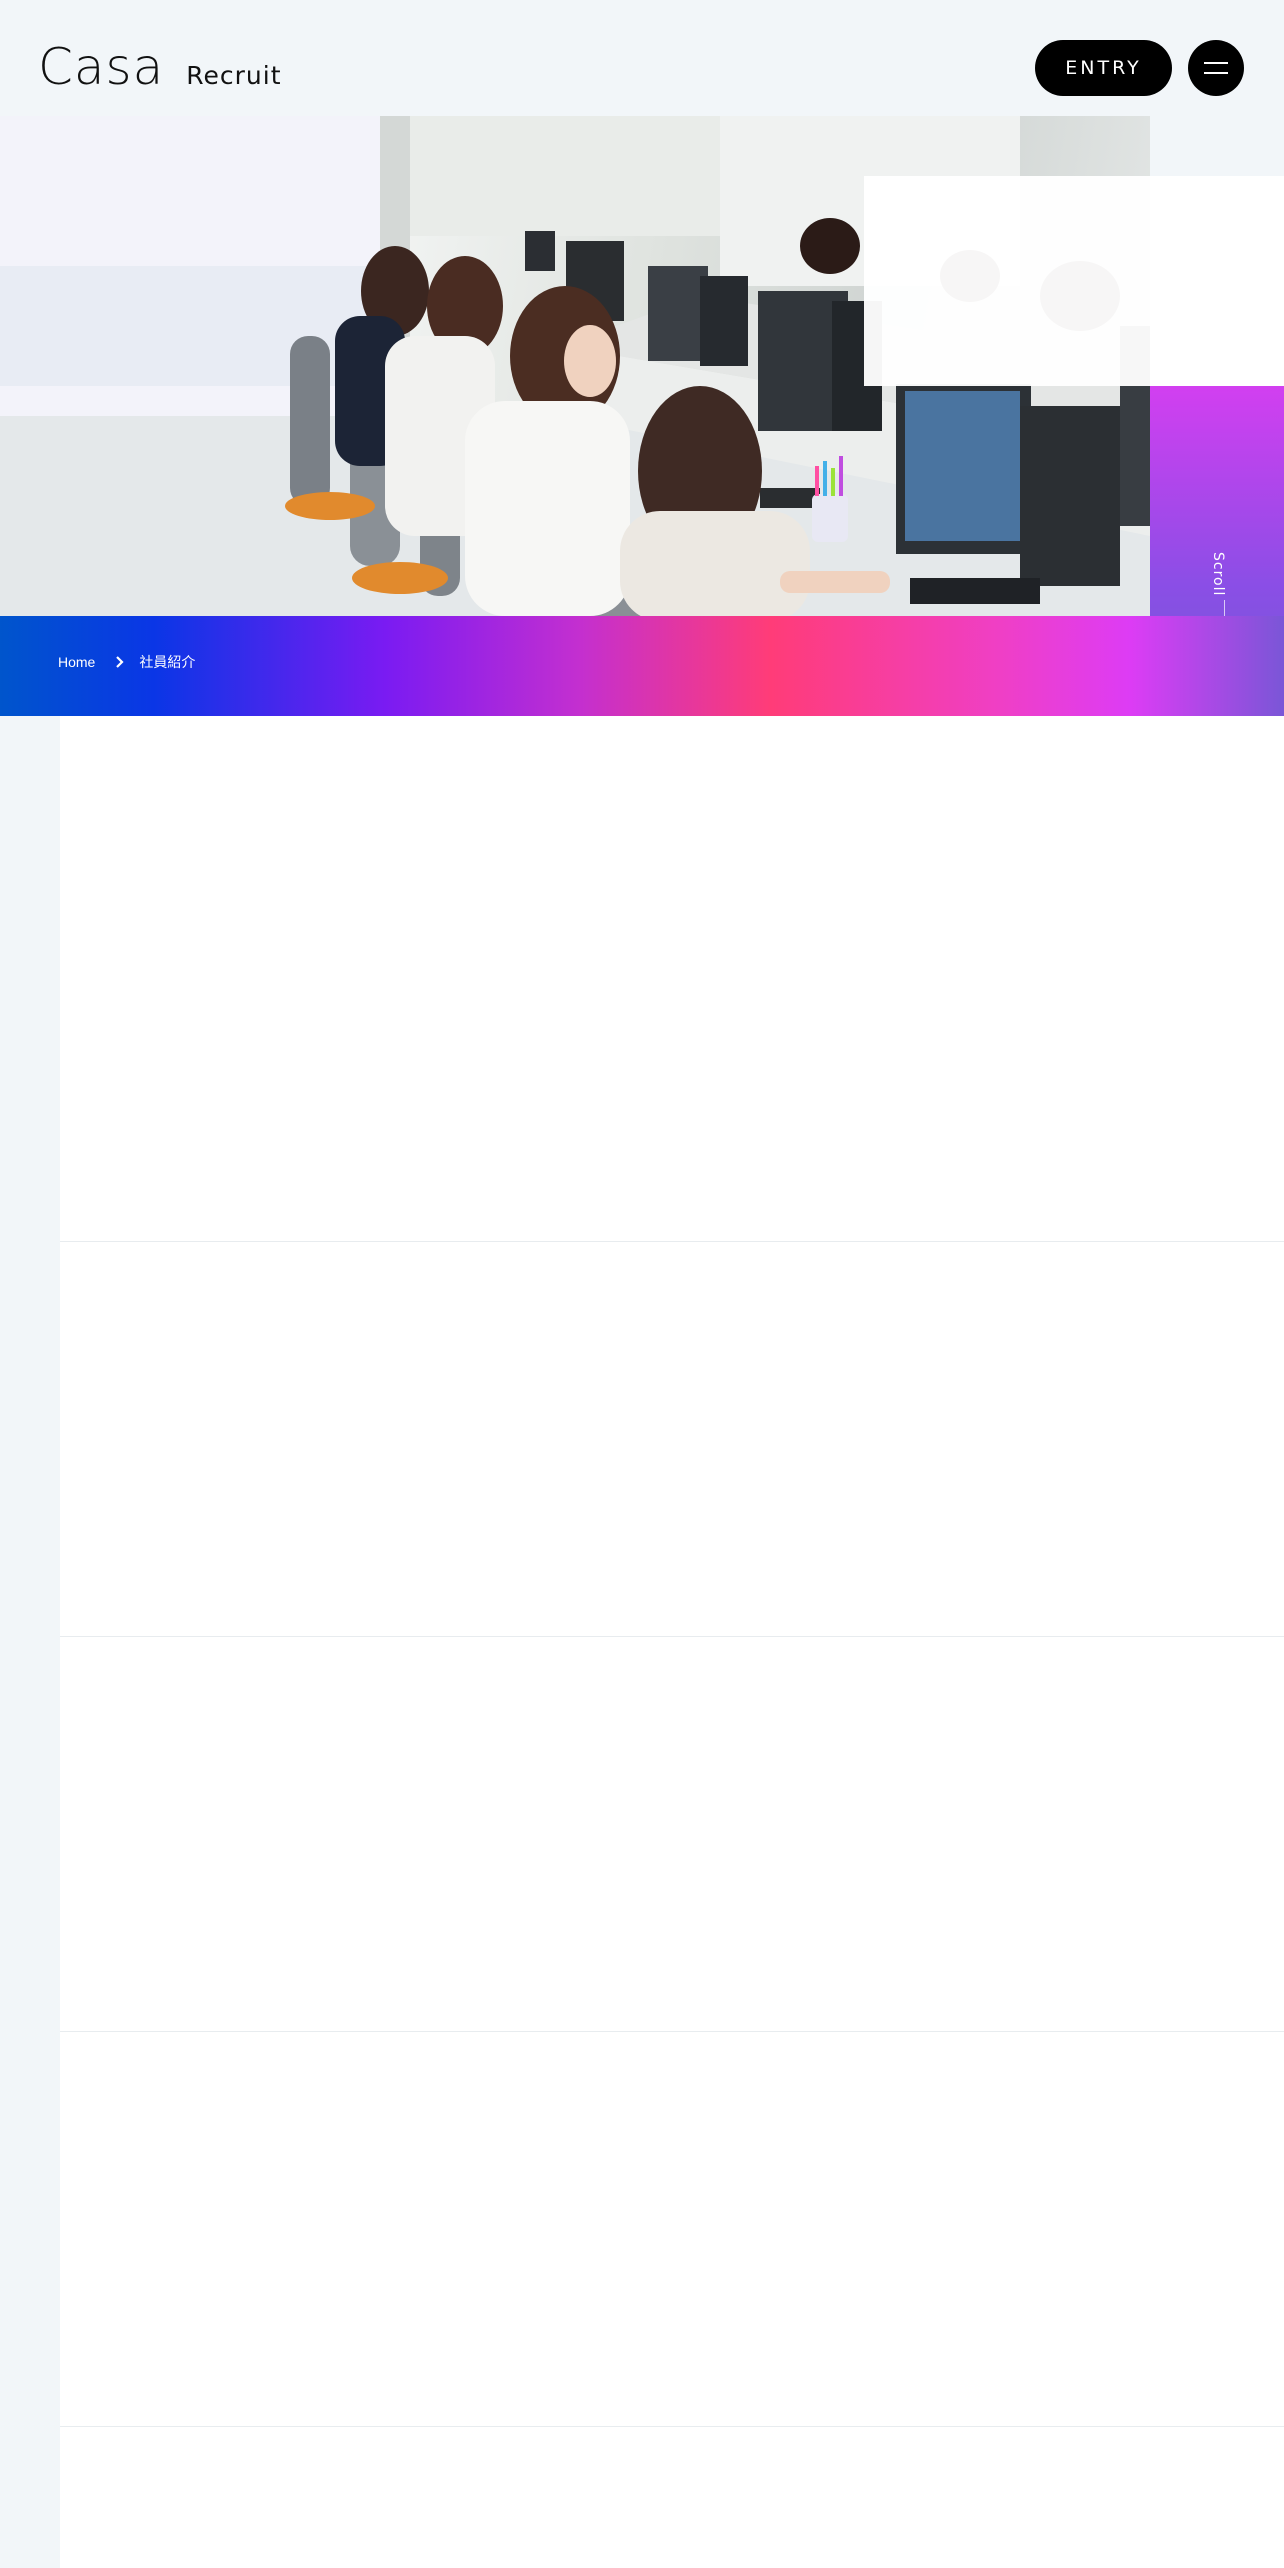 The width and height of the screenshot is (1284, 2568). I want to click on menu-button, so click(1216, 68).